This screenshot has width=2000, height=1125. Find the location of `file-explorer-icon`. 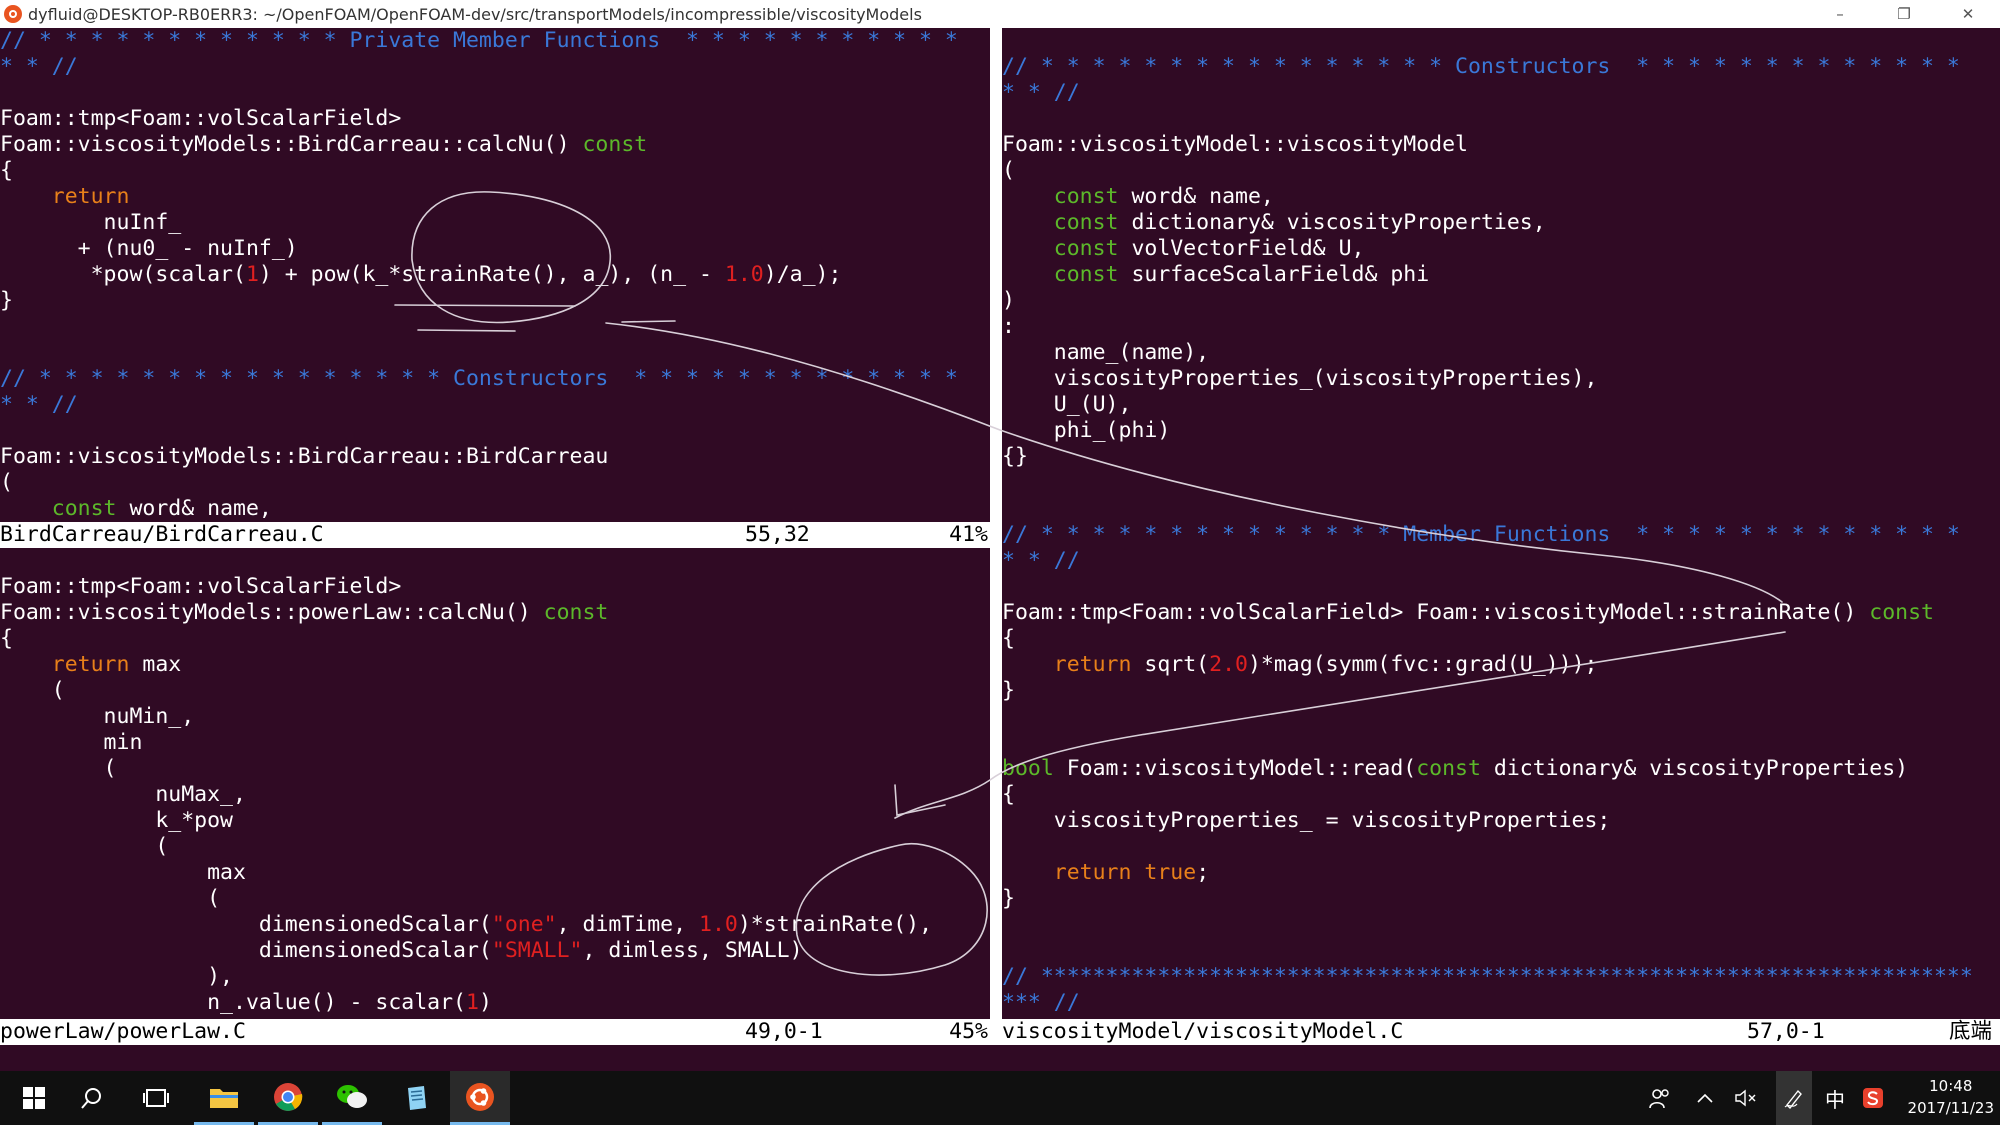

file-explorer-icon is located at coordinates (224, 1098).